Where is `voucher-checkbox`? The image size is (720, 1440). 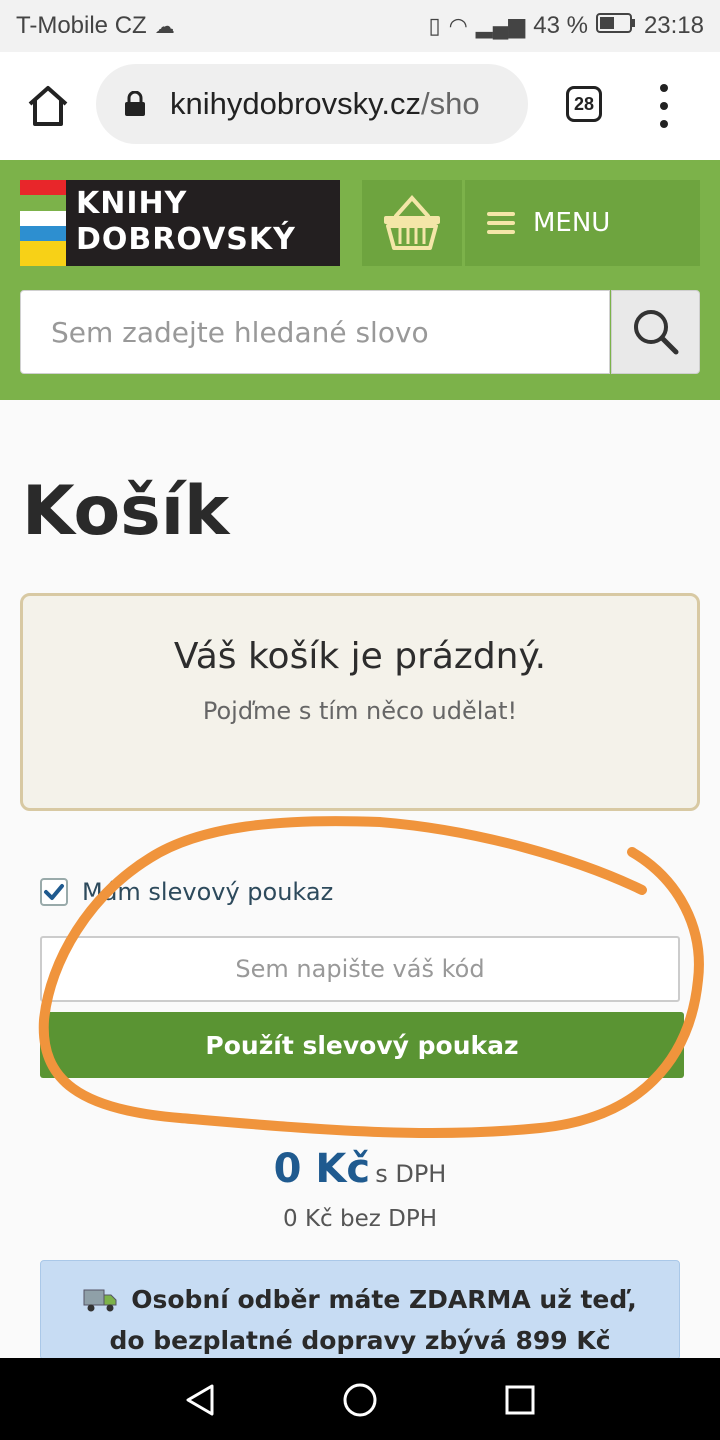
voucher-checkbox is located at coordinates (54, 892).